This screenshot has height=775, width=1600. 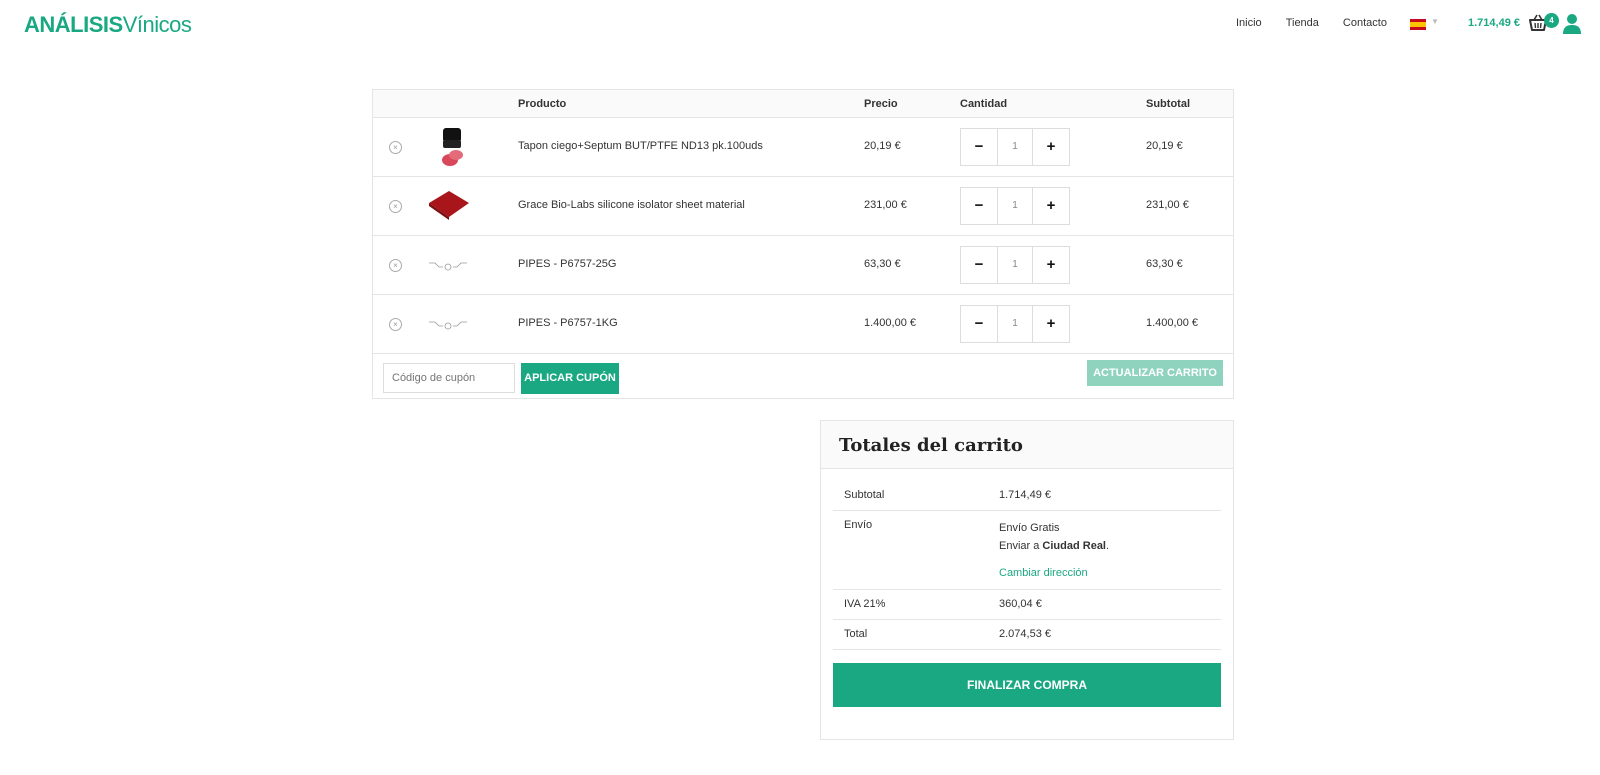 I want to click on ship-to-city: Ciudad Real, so click(x=1074, y=546).